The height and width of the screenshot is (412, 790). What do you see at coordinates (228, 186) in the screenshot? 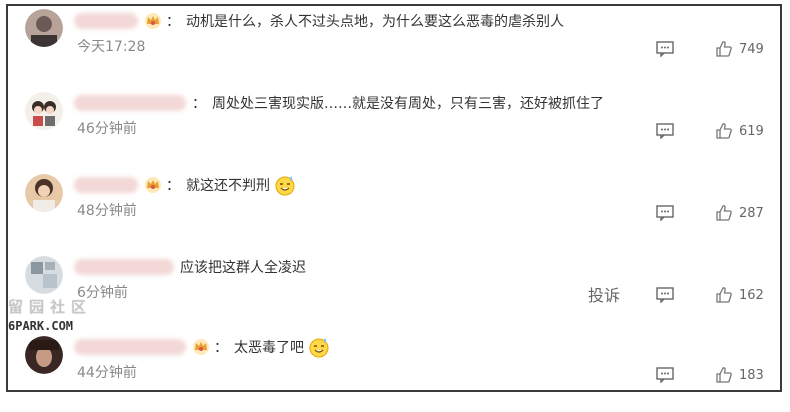
I see `comment-text: 就这还不判刑` at bounding box center [228, 186].